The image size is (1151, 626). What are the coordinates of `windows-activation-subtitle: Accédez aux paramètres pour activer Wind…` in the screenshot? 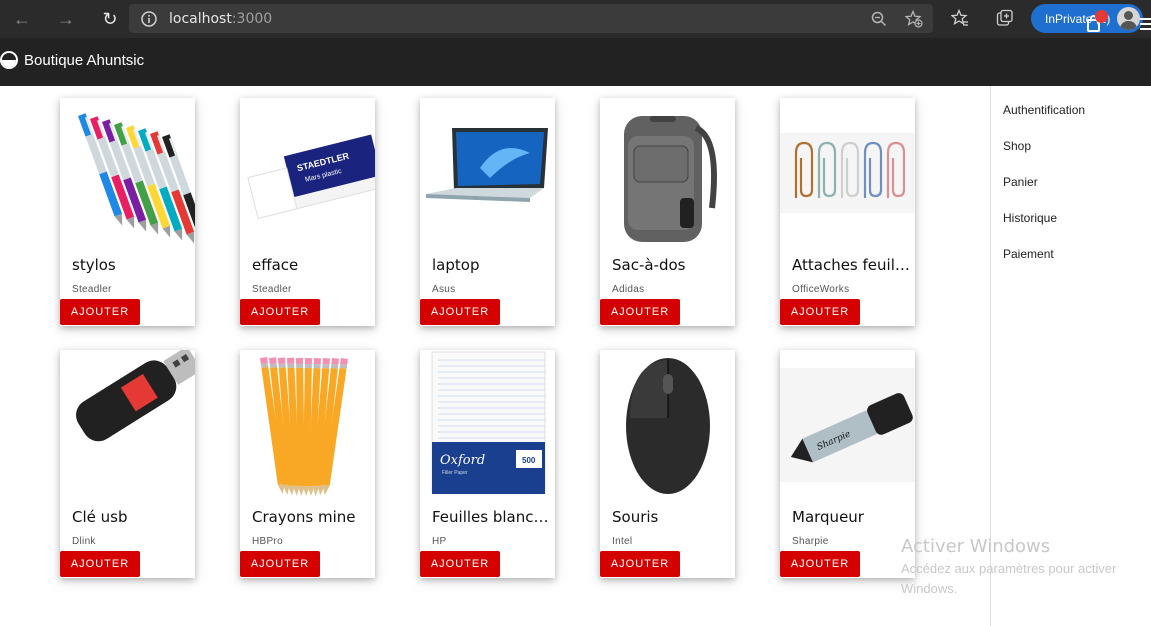 It's located at (1009, 578).